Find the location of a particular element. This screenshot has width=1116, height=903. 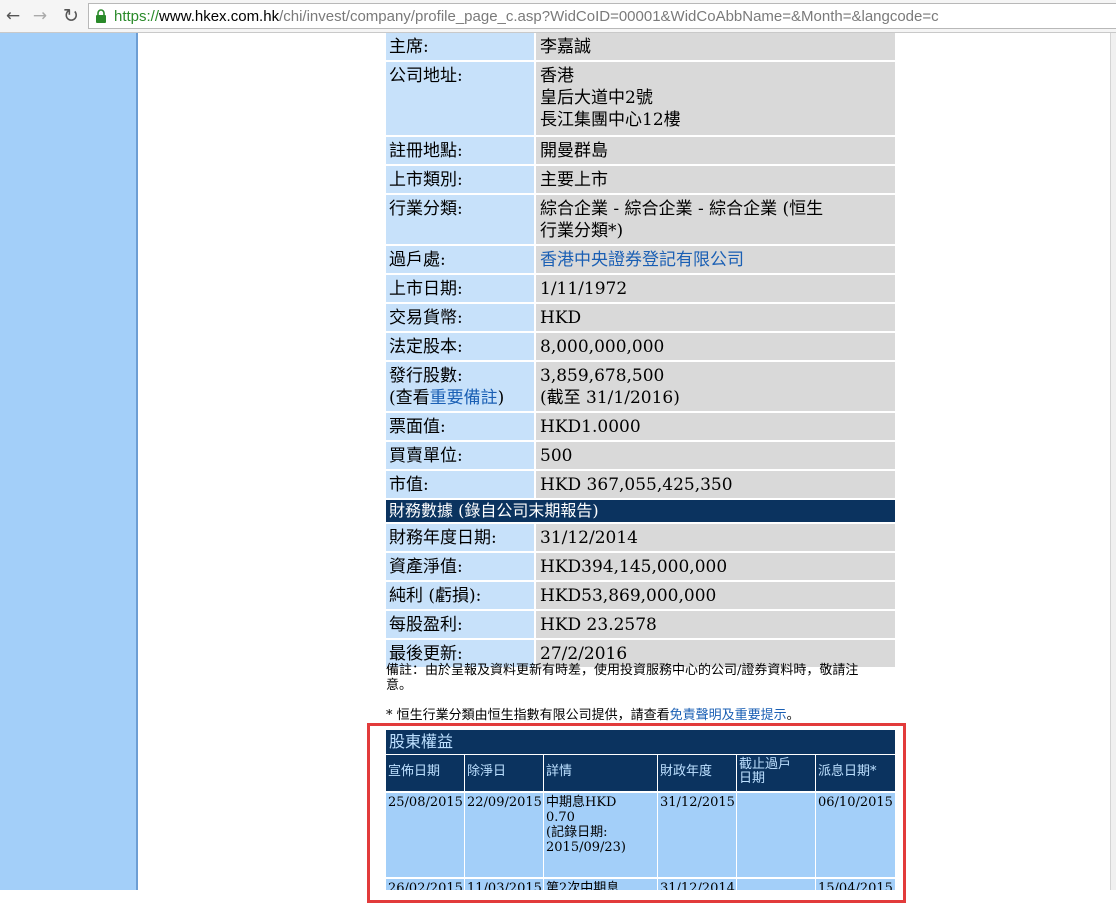

row-value: 綜合企業 - 綜合企業 - 綜合企業 (恒生 行業分類*) is located at coordinates (715, 219).